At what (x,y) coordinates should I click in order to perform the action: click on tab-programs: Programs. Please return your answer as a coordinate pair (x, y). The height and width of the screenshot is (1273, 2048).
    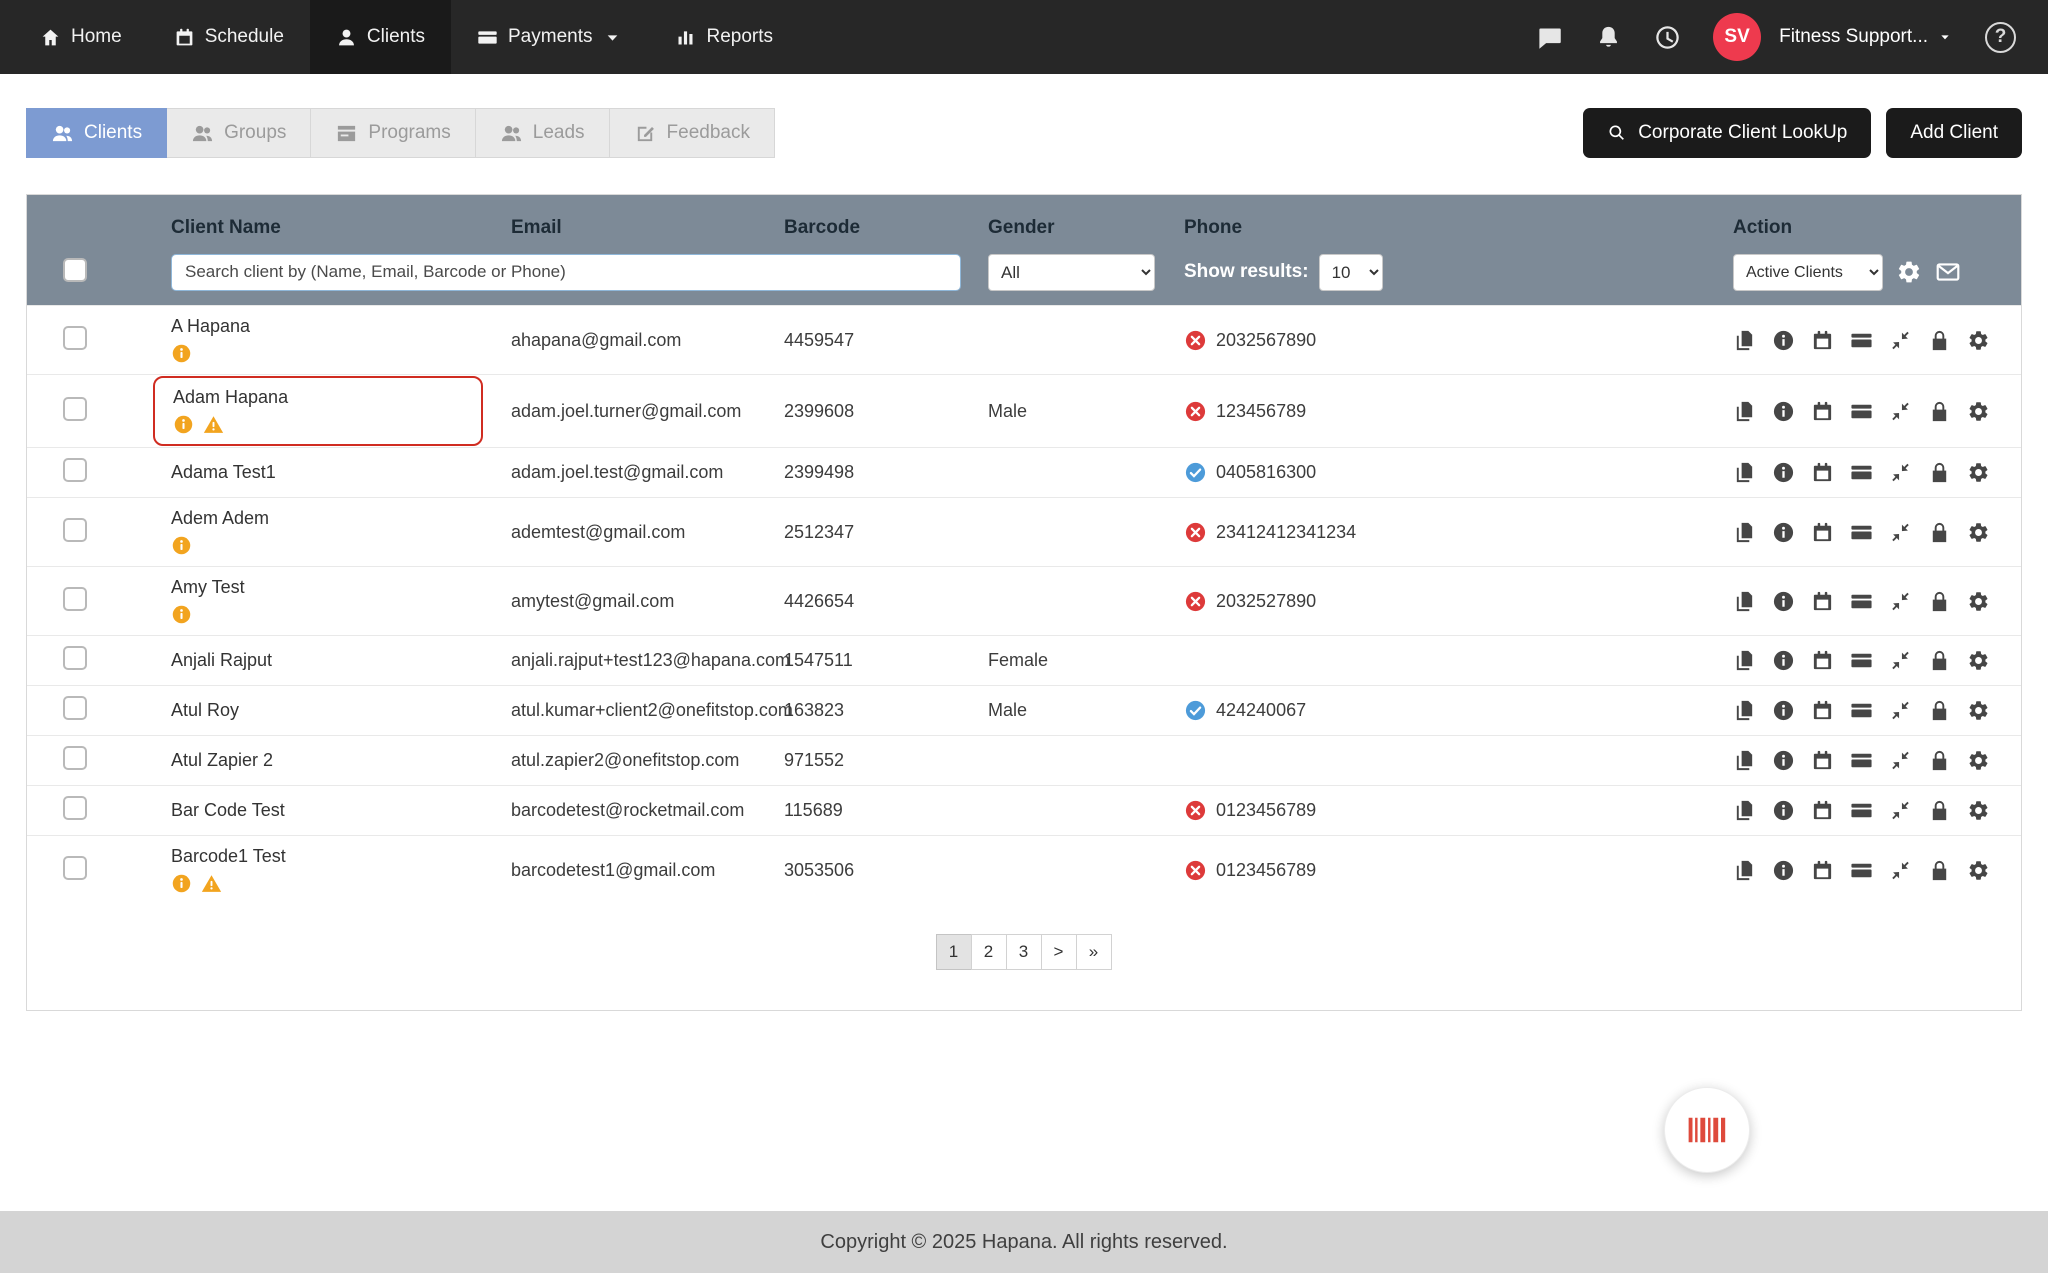
    Looking at the image, I should click on (393, 133).